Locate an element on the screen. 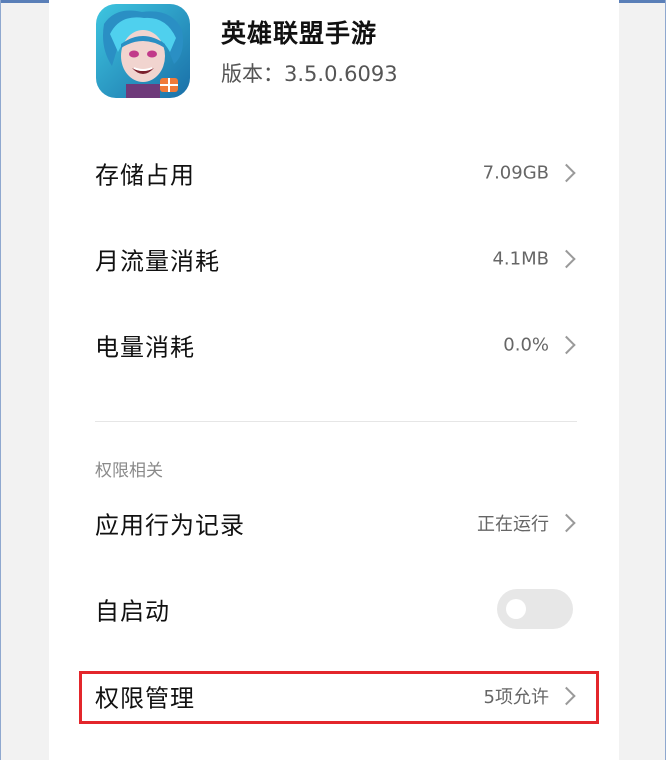  row-label: 存储占用 is located at coordinates (145, 175).